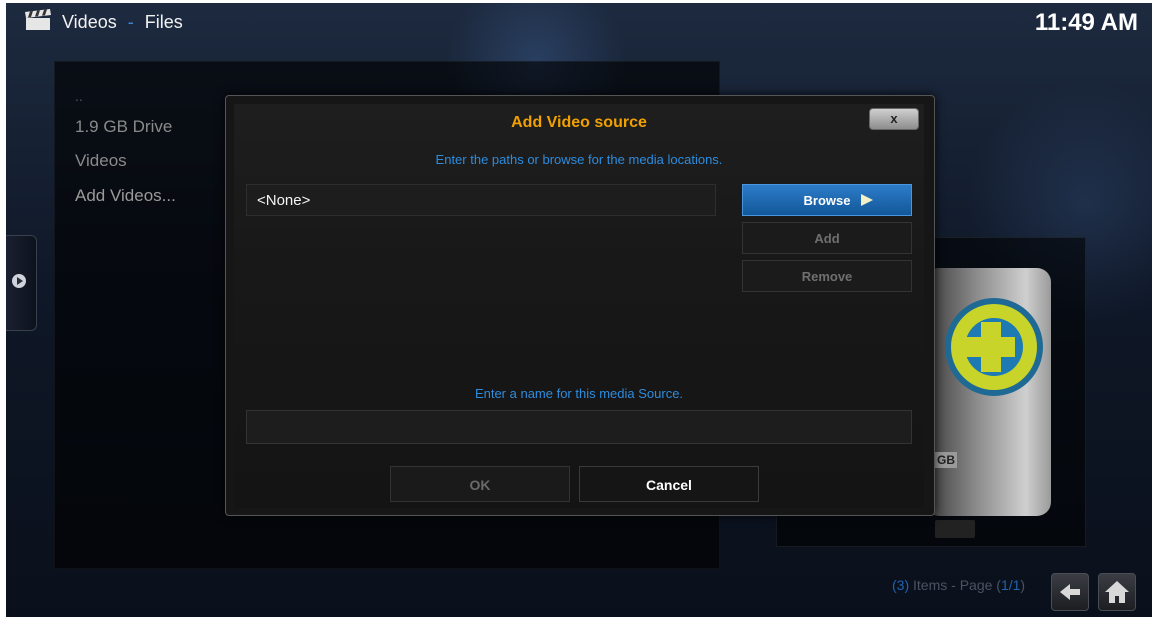 The height and width of the screenshot is (620, 1154). I want to click on usb-port-icon, so click(955, 529).